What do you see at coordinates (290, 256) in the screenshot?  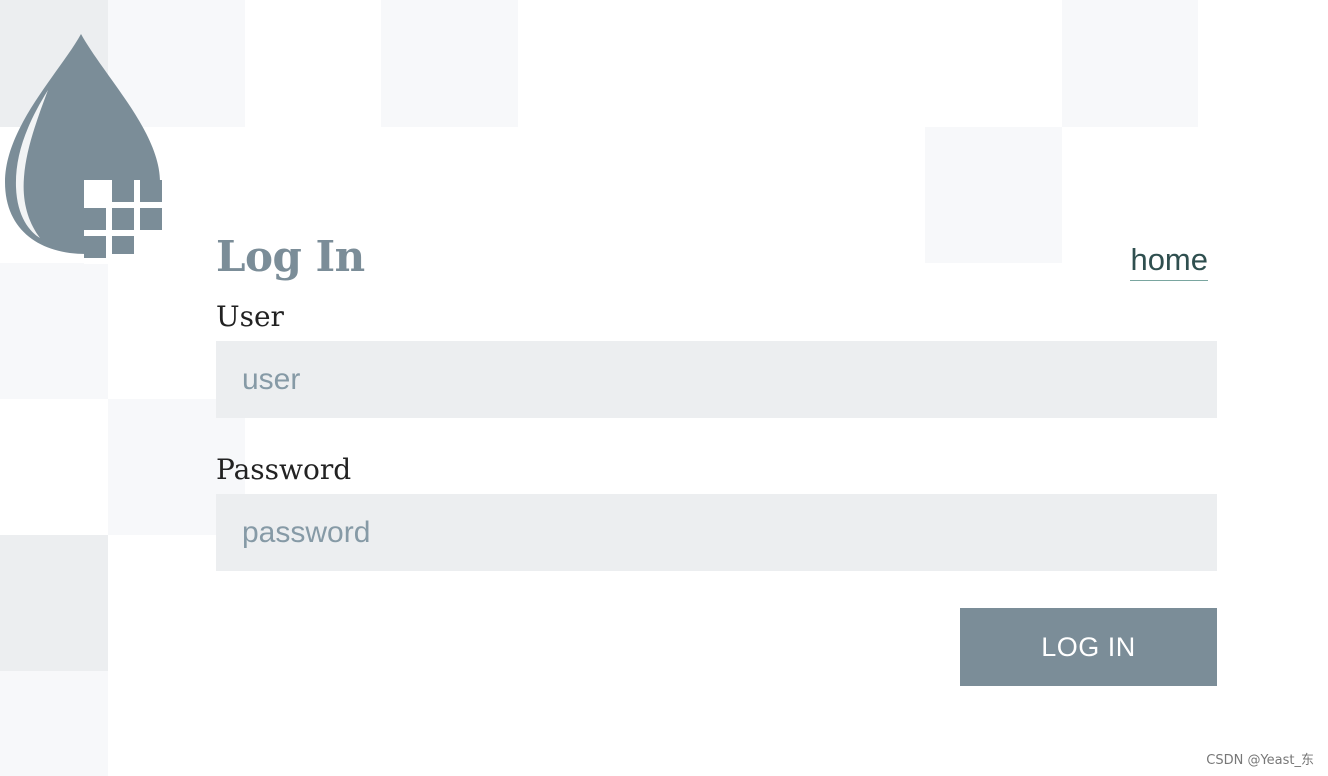 I see `page-title: Log In` at bounding box center [290, 256].